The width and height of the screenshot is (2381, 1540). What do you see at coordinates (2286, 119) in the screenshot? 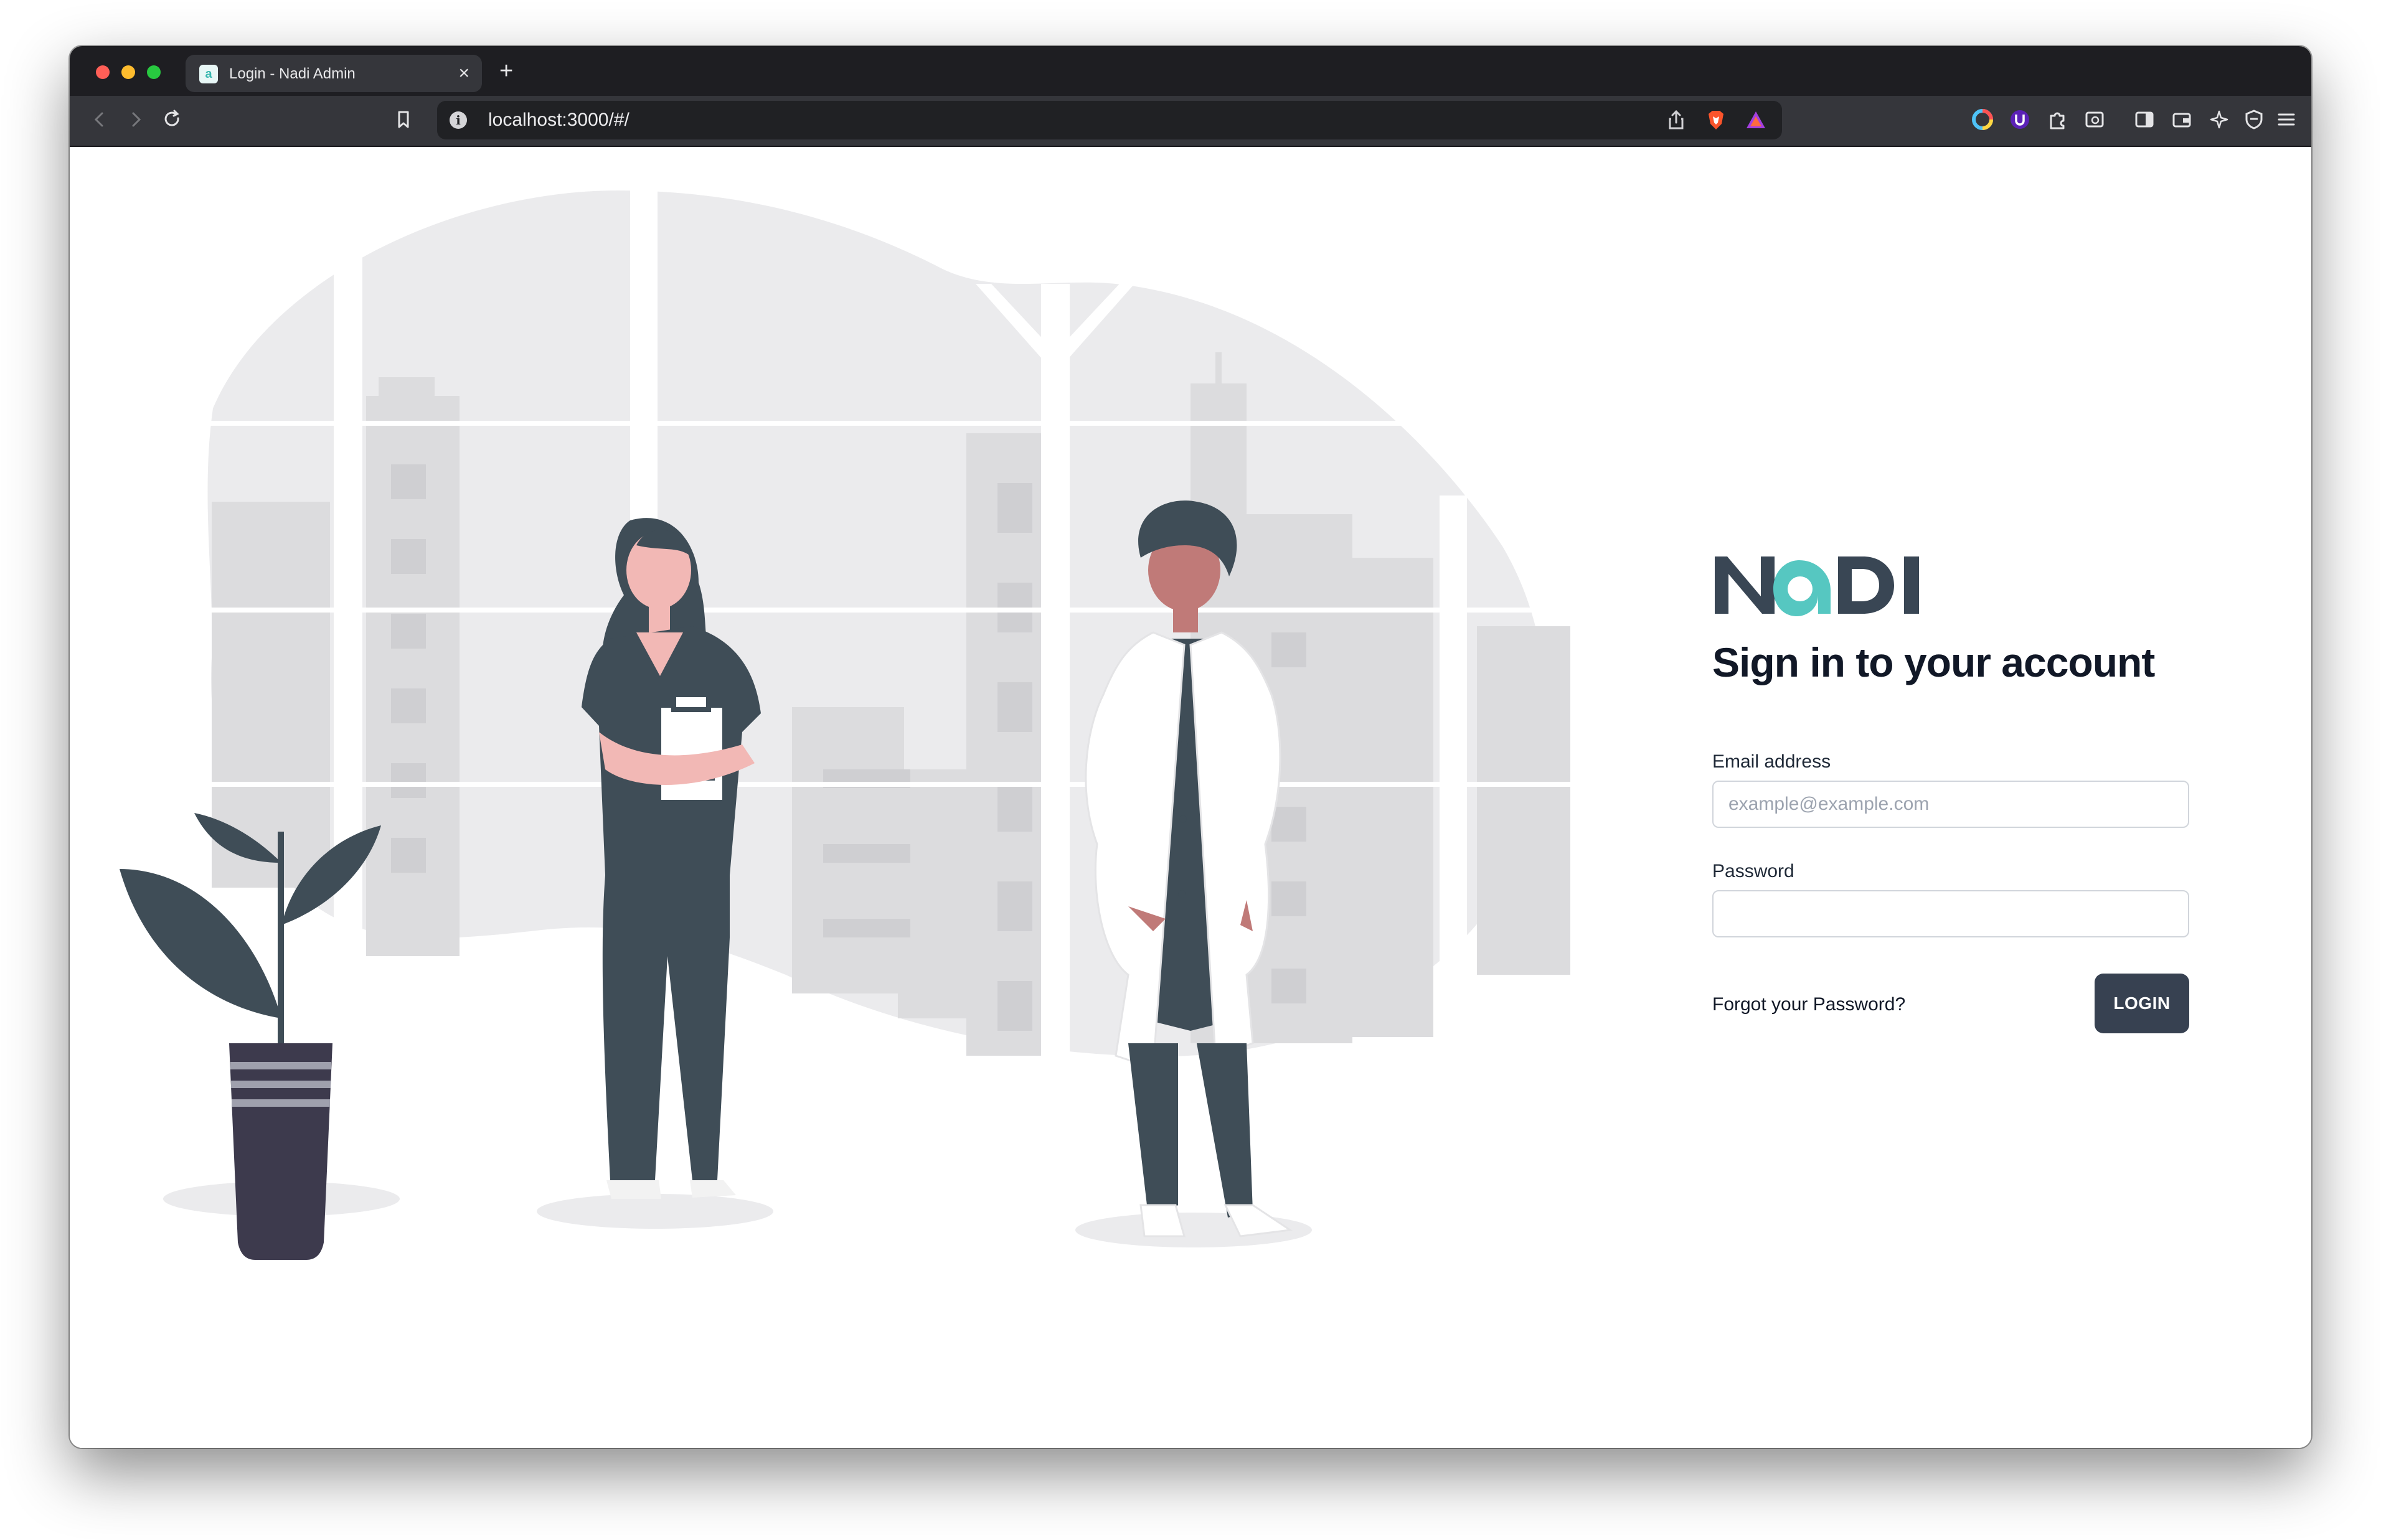
I see `menu-icon` at bounding box center [2286, 119].